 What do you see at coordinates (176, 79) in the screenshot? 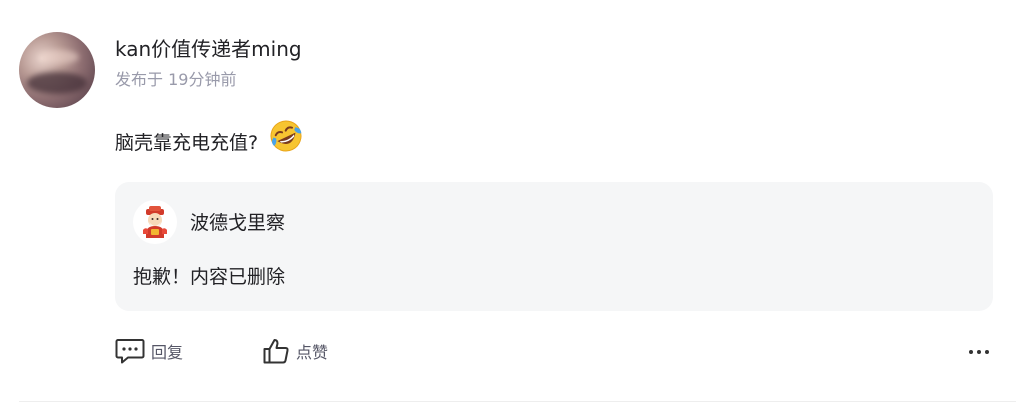
I see `publish-time: 发布于 19分钟前` at bounding box center [176, 79].